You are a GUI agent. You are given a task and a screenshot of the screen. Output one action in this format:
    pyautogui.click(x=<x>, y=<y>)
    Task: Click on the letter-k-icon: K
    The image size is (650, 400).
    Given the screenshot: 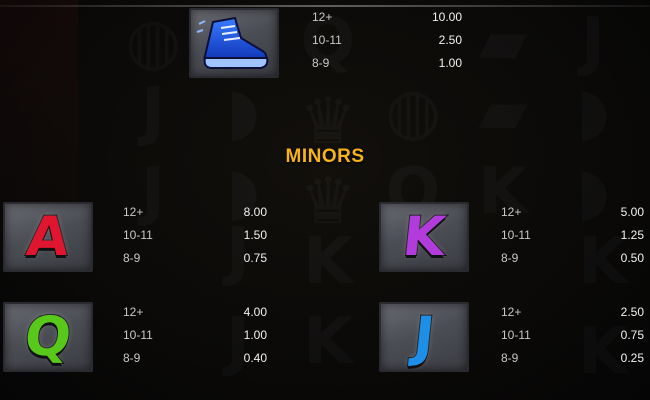 What is the action you would take?
    pyautogui.click(x=424, y=236)
    